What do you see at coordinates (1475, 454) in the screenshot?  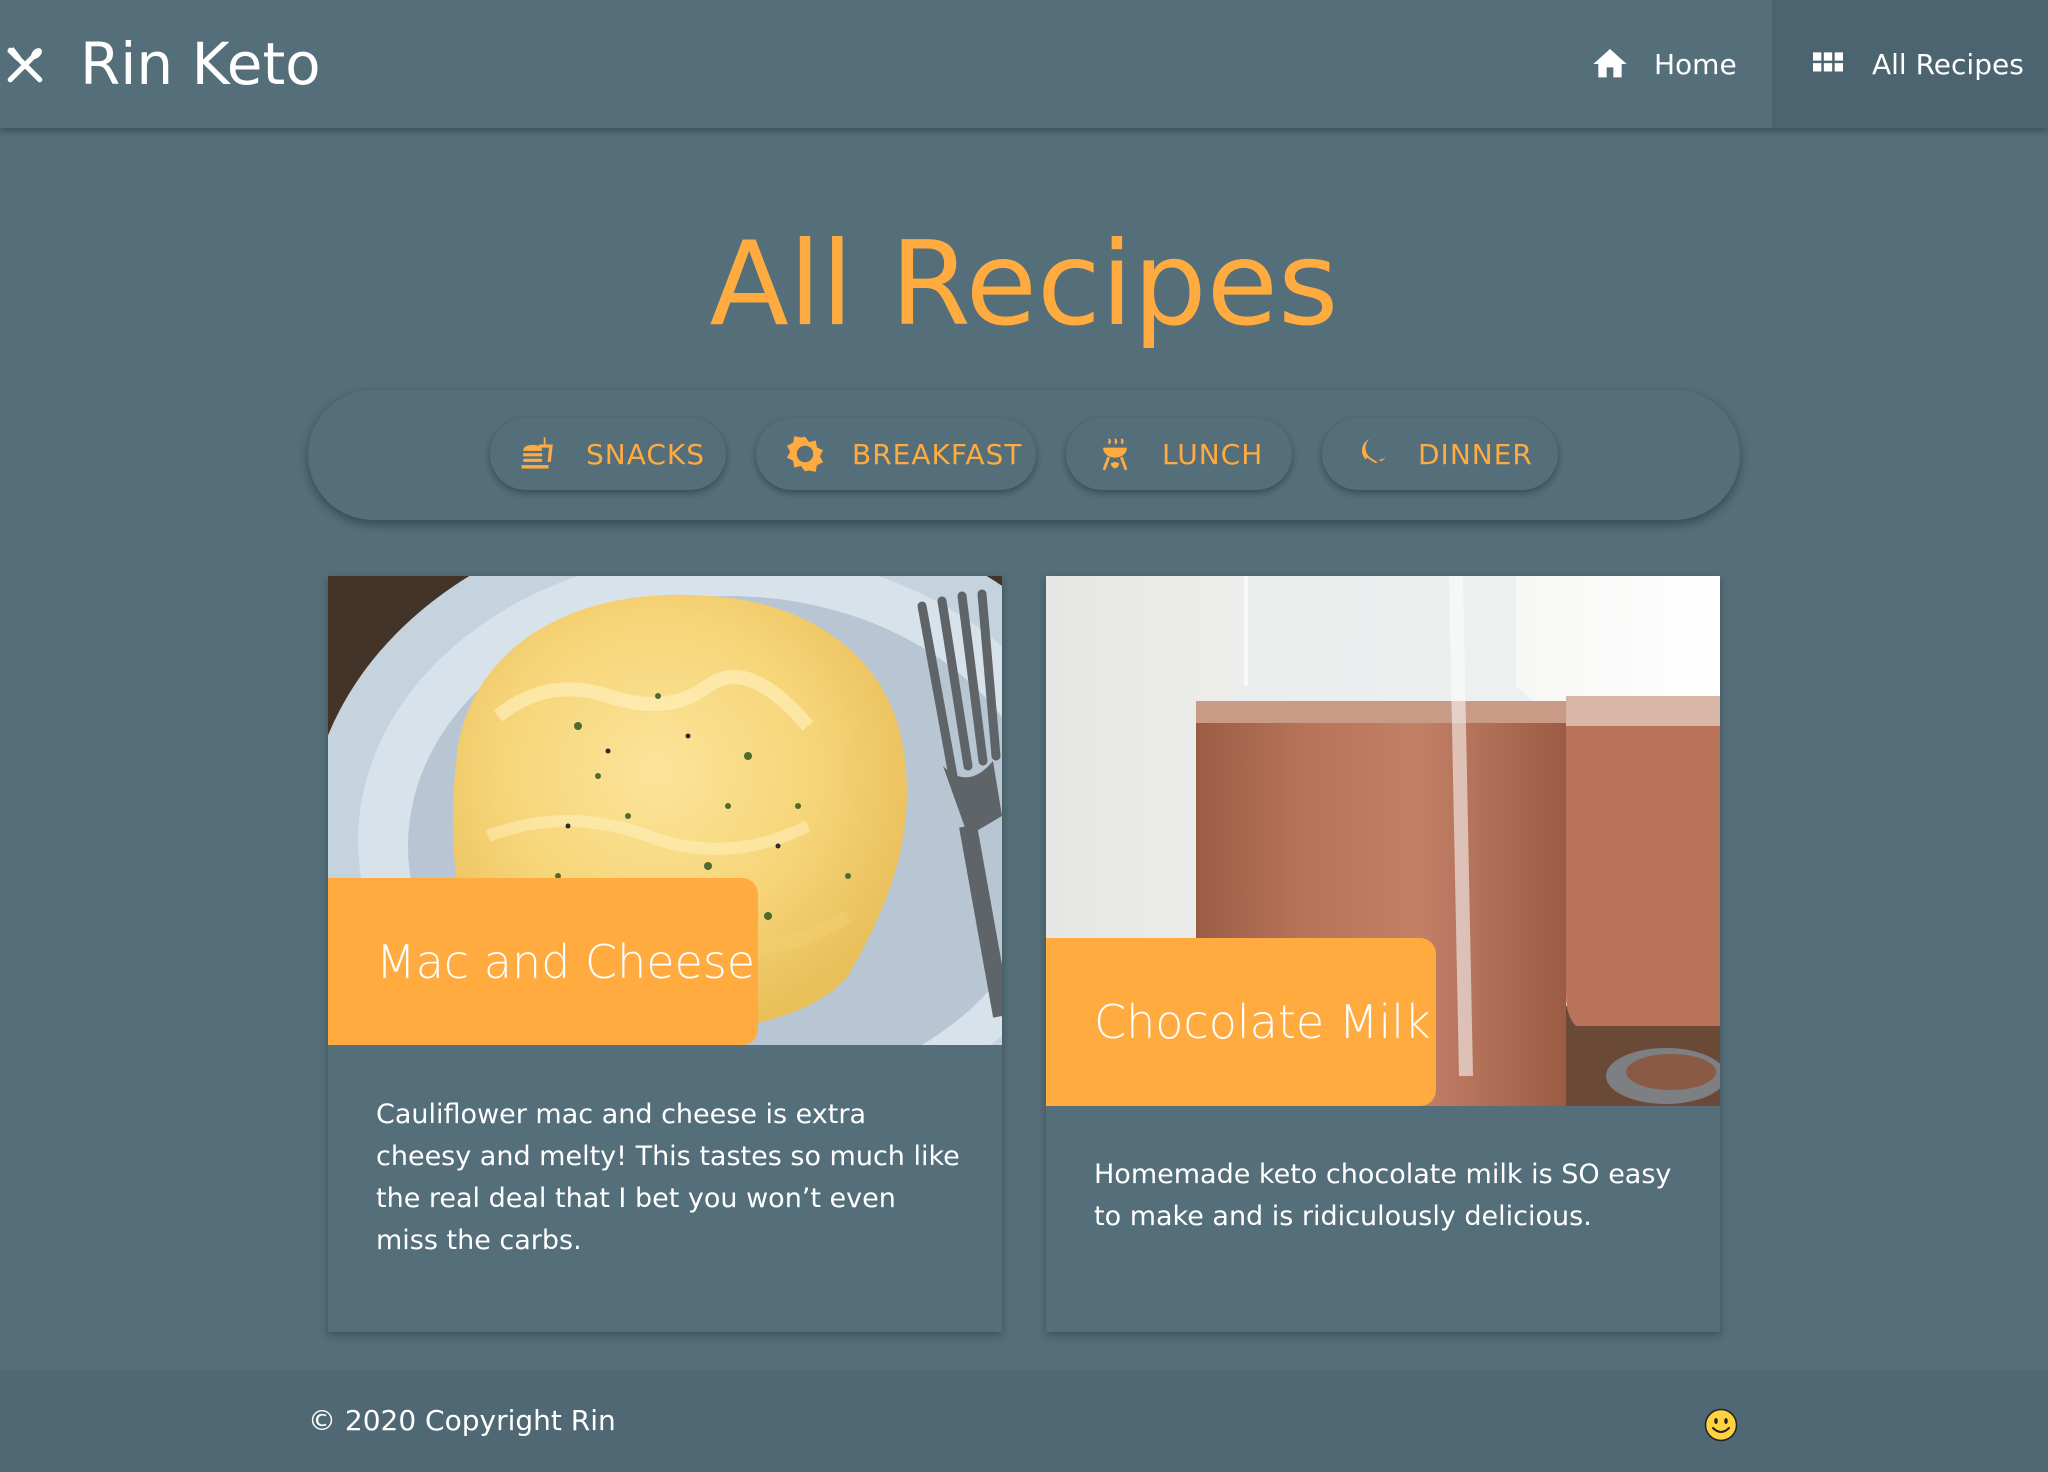 I see `category-dinner-label: DINNER` at bounding box center [1475, 454].